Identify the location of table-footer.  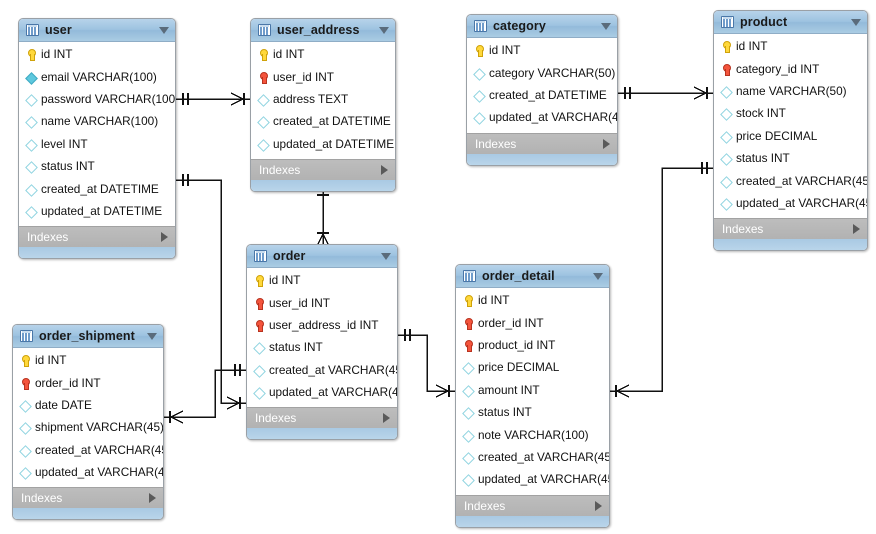
(532, 521).